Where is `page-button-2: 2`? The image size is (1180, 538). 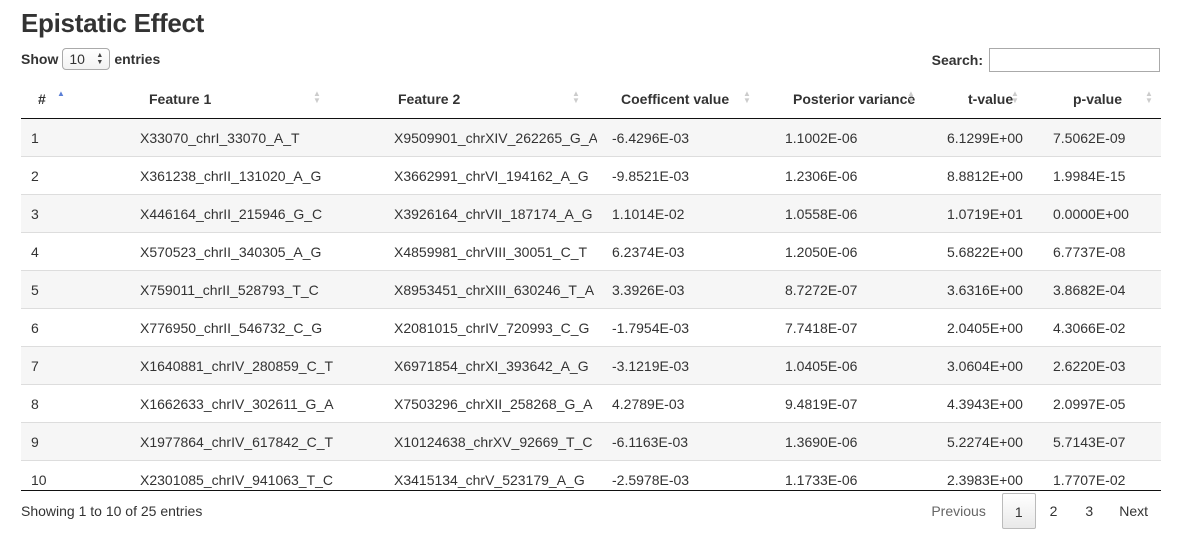 page-button-2: 2 is located at coordinates (1054, 511).